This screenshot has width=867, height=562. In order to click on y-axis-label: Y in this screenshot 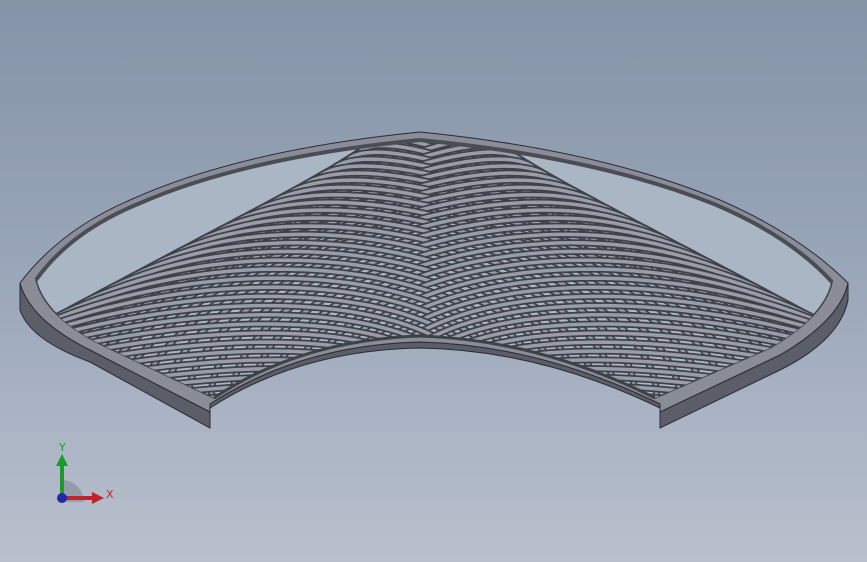, I will do `click(62, 447)`.